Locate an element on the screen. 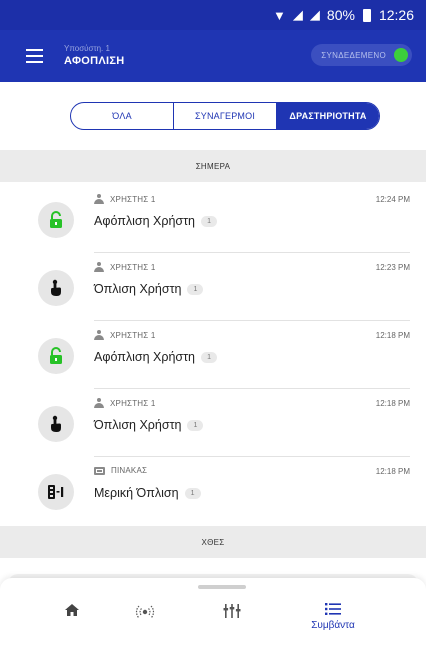 Image resolution: width=426 pixels, height=648 pixels. header-titles: Υποσύστη. 1 ΑΦΟΠΛΙΣΗ is located at coordinates (94, 56).